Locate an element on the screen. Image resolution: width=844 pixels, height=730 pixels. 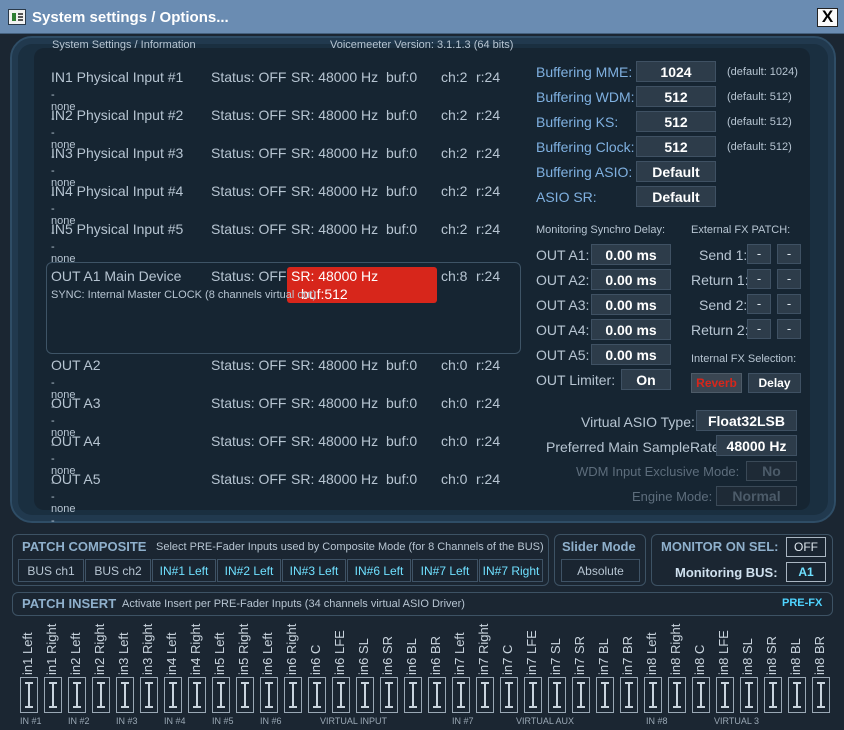
monitor-on-sel-label: MONITOR ON SEL: is located at coordinates (720, 546).